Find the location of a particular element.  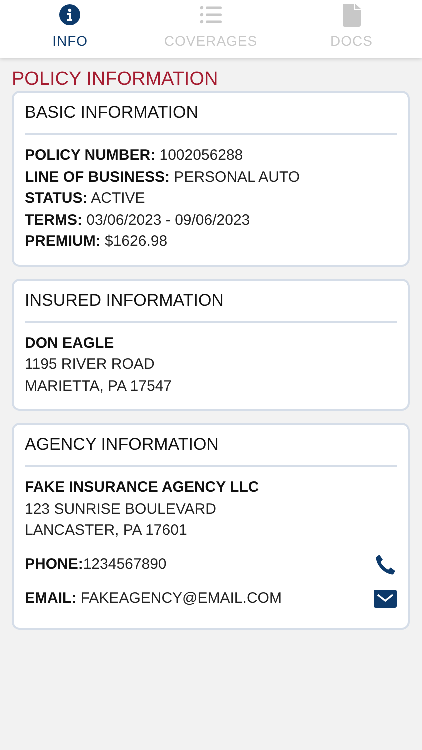

phone-line: PHONE:1234567890 is located at coordinates (96, 564).